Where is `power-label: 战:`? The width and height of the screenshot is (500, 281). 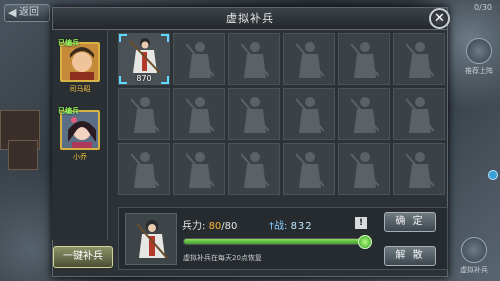 power-label: 战: is located at coordinates (281, 226).